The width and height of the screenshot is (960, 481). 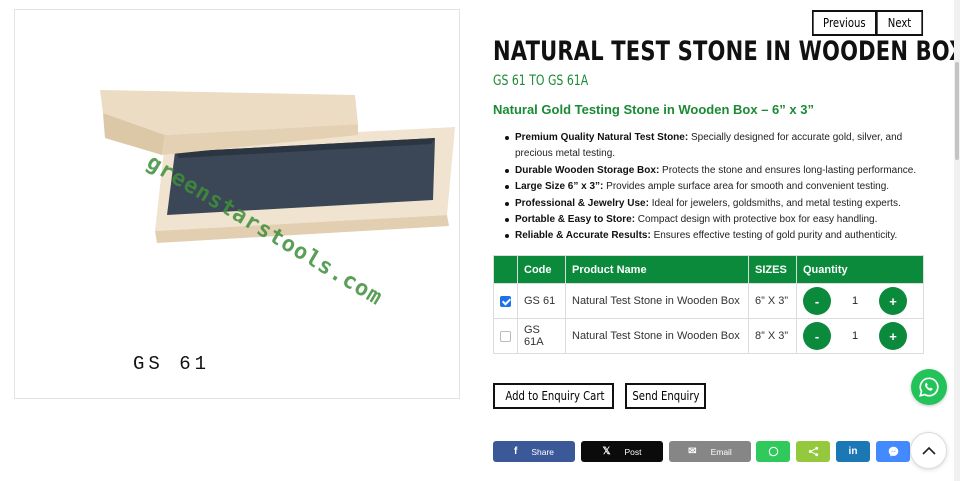 I want to click on feature-title: Durable Wooden Storage Box:, so click(x=587, y=170).